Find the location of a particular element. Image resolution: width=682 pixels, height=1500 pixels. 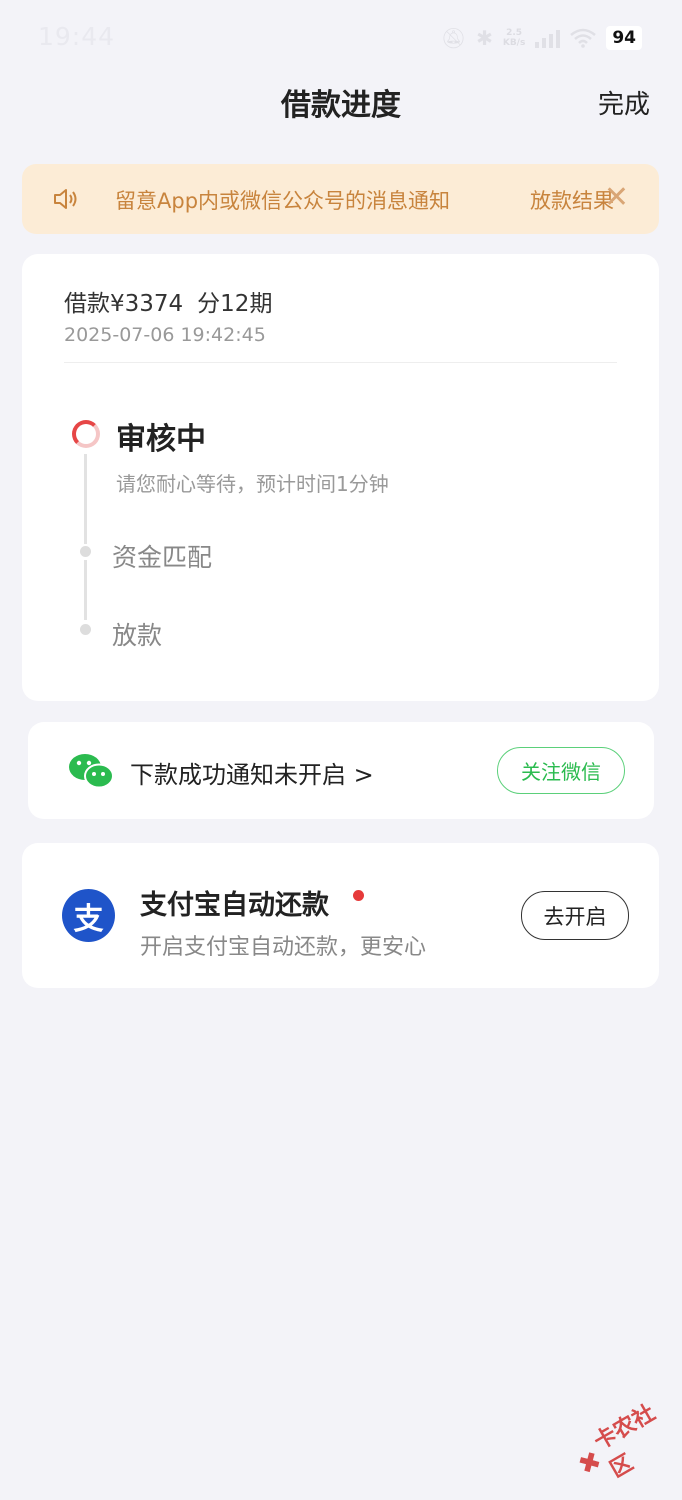

close-icon: ✕ is located at coordinates (616, 198).